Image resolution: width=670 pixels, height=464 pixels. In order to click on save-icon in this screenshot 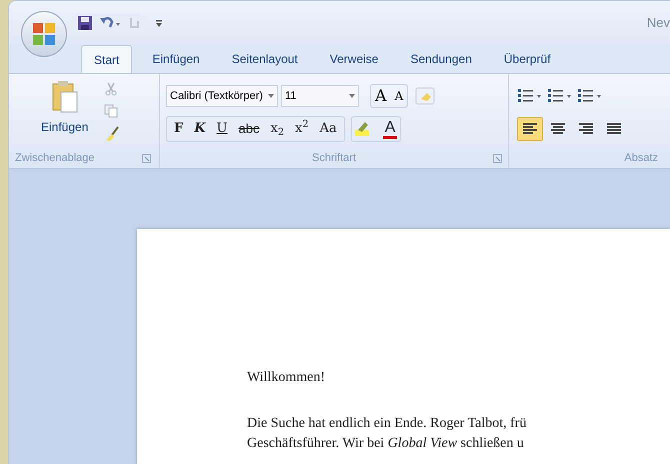, I will do `click(85, 23)`.